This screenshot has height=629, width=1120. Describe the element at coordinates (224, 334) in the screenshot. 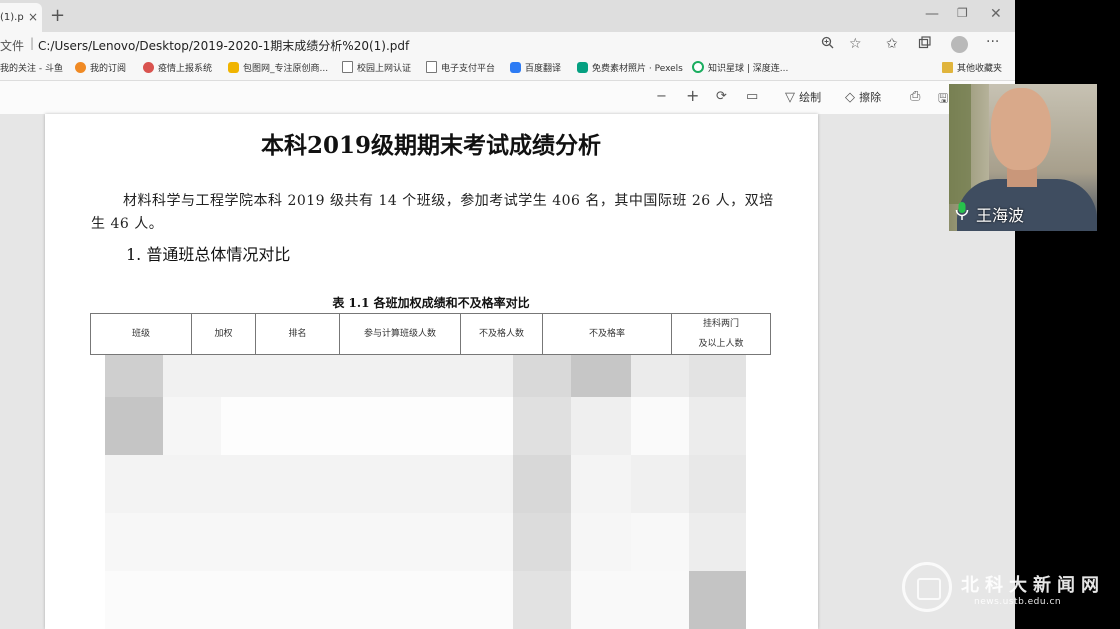

I see `table-header-cell: 加权` at that location.